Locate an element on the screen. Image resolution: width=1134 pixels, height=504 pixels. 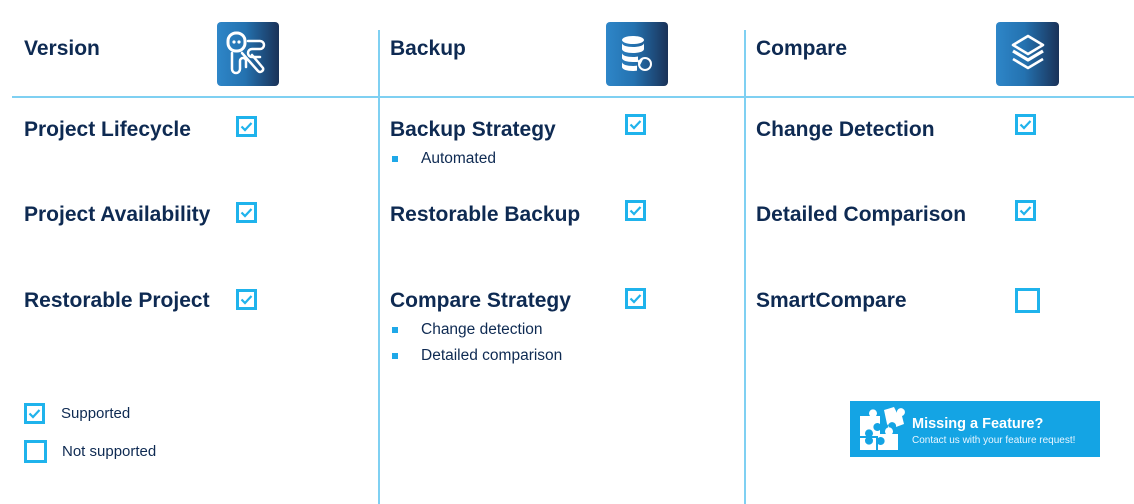
database-restore-icon is located at coordinates (637, 54).